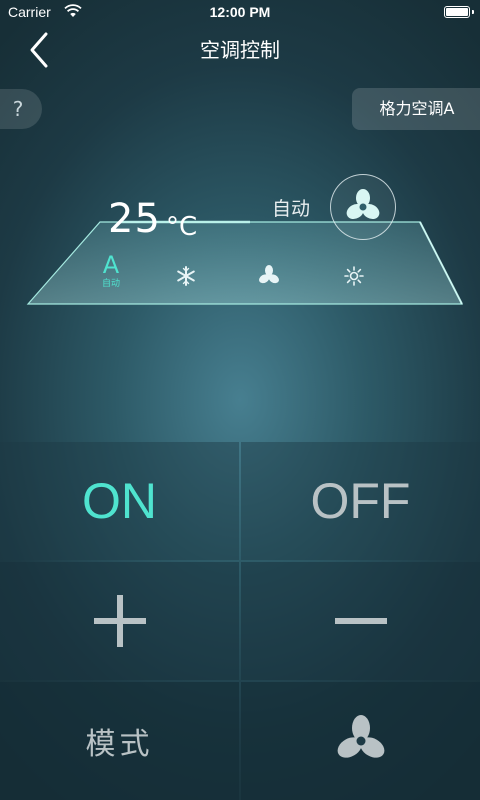 The width and height of the screenshot is (480, 800). What do you see at coordinates (119, 744) in the screenshot?
I see `mode-button-label: 模式` at bounding box center [119, 744].